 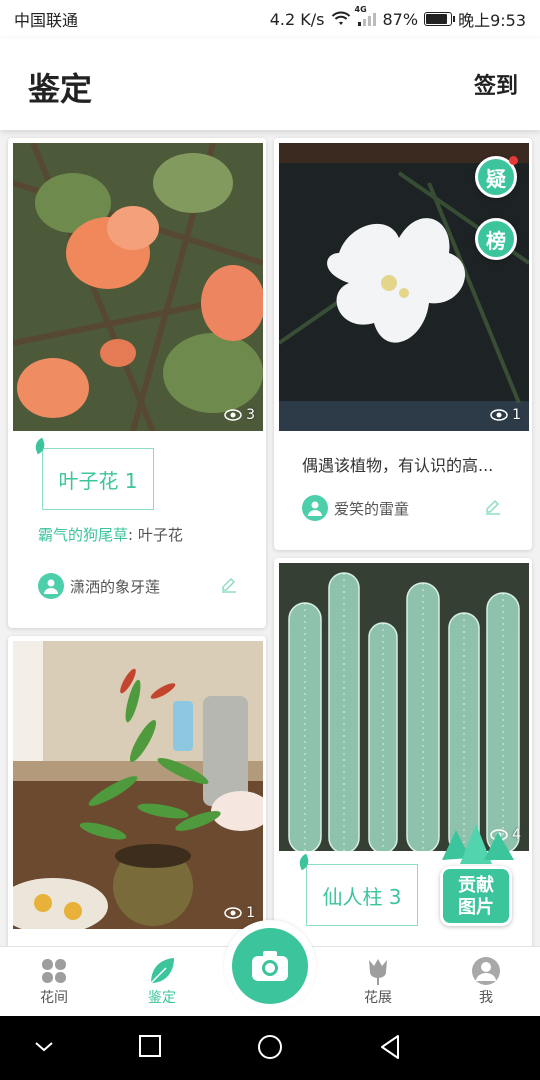 I want to click on tab-label: 花间, so click(x=54, y=998).